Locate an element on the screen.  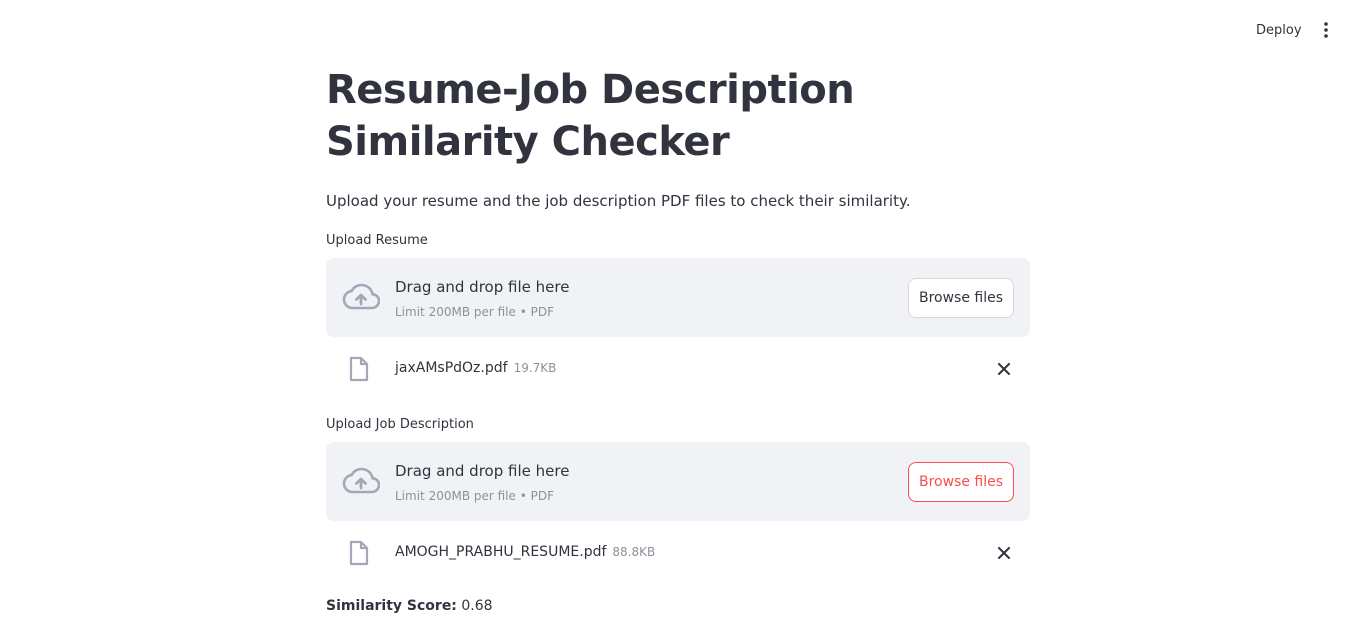
similarity-score-label: Similarity Score: is located at coordinates (391, 606).